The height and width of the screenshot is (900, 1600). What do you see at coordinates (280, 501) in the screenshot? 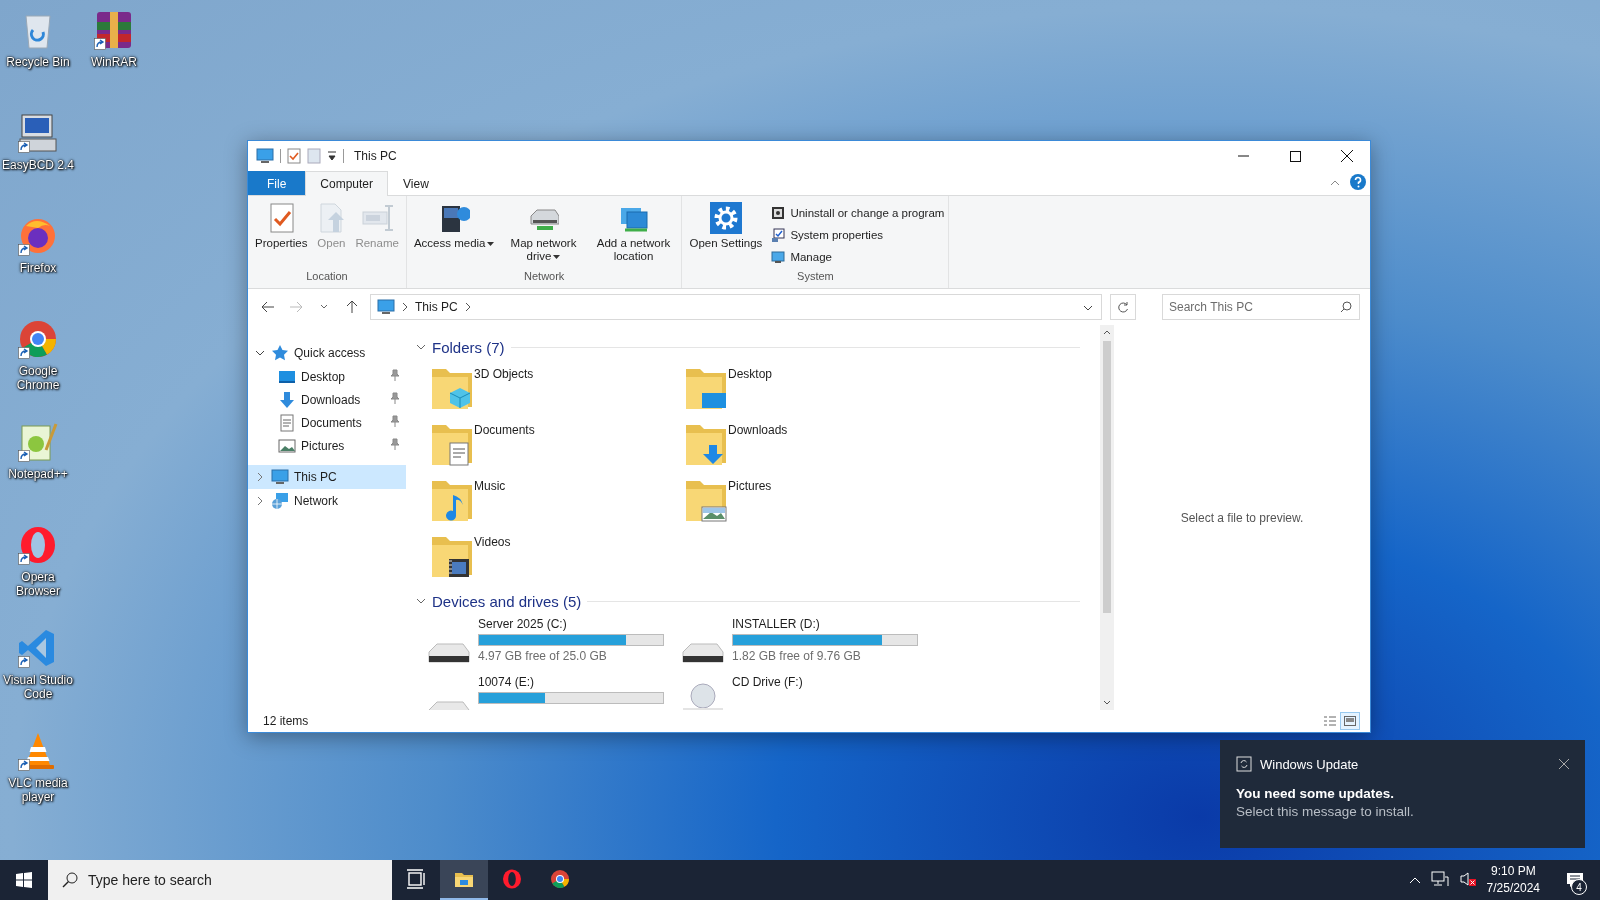
I see `network-icon` at bounding box center [280, 501].